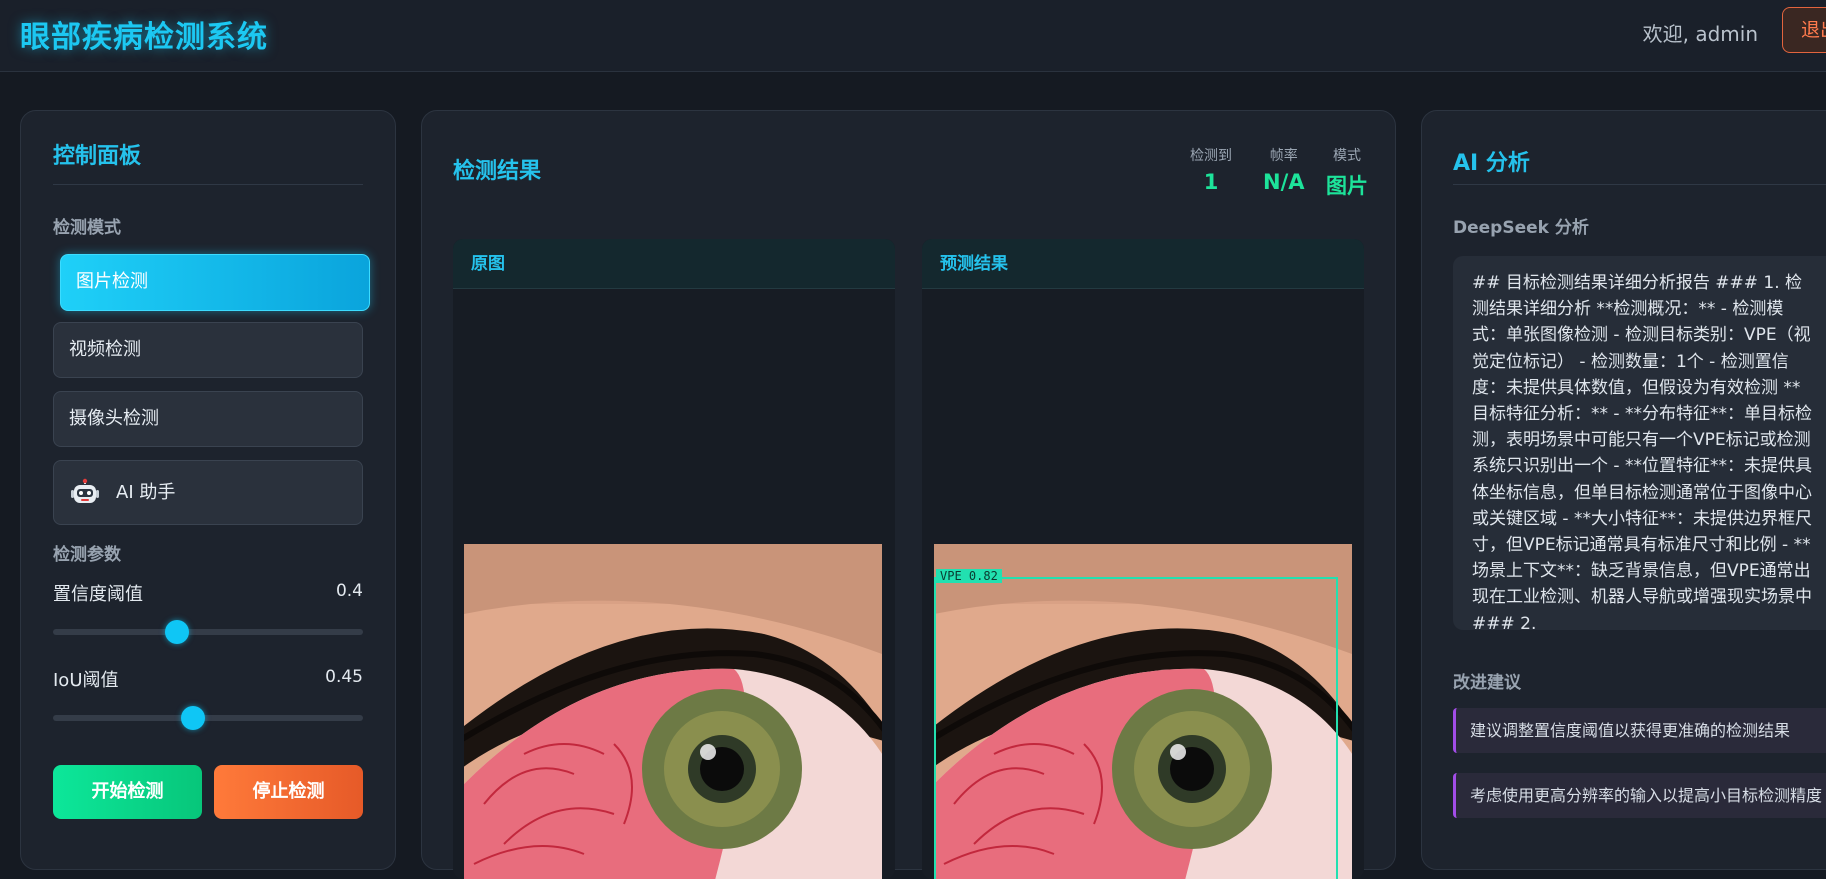 The width and height of the screenshot is (1826, 879). What do you see at coordinates (1211, 182) in the screenshot?
I see `stat-detected-value: 1` at bounding box center [1211, 182].